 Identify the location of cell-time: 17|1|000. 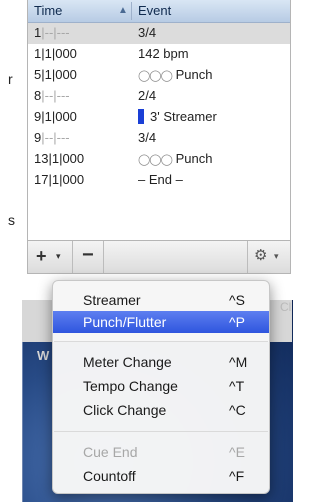
(59, 179).